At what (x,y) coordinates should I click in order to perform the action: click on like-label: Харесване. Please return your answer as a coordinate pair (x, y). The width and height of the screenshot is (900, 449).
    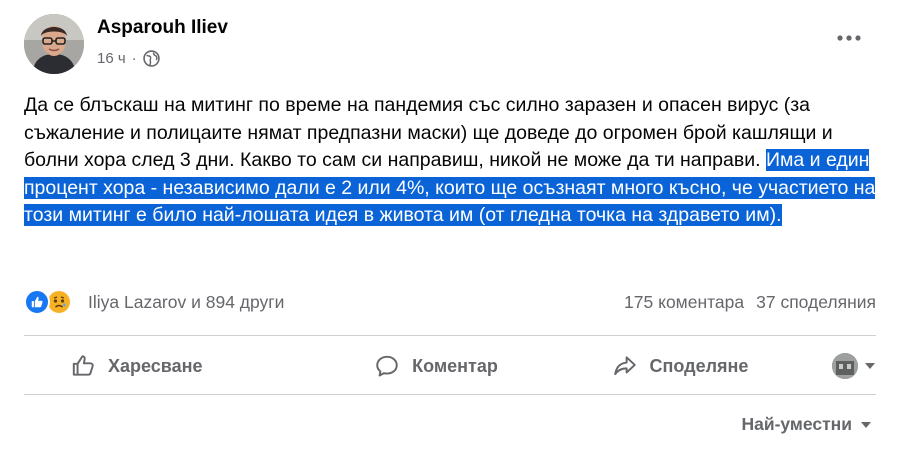
    Looking at the image, I should click on (155, 365).